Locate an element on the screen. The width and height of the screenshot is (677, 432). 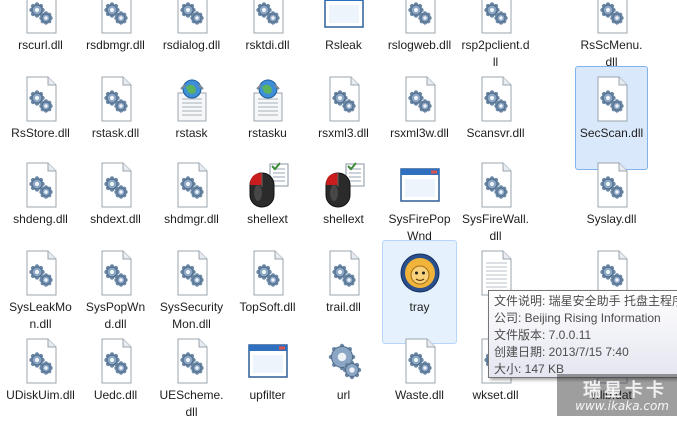
file-item: upfilter is located at coordinates (267, 380).